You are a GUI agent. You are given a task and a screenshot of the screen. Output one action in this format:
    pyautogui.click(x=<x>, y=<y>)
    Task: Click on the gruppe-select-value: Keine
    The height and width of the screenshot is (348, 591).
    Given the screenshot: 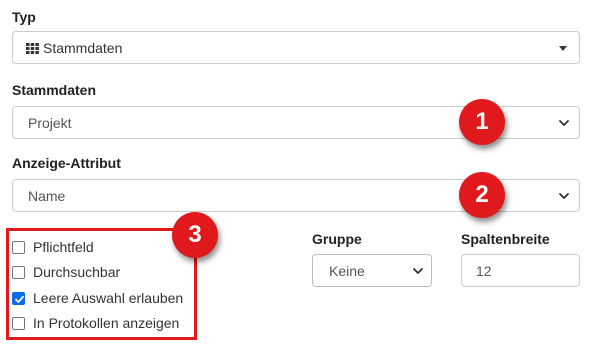 What is the action you would take?
    pyautogui.click(x=347, y=270)
    